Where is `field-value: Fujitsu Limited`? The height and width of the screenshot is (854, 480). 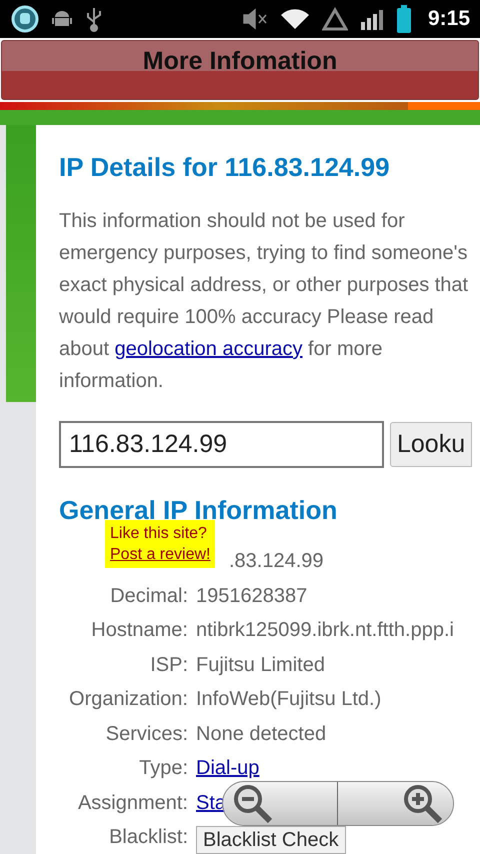
field-value: Fujitsu Limited is located at coordinates (260, 665).